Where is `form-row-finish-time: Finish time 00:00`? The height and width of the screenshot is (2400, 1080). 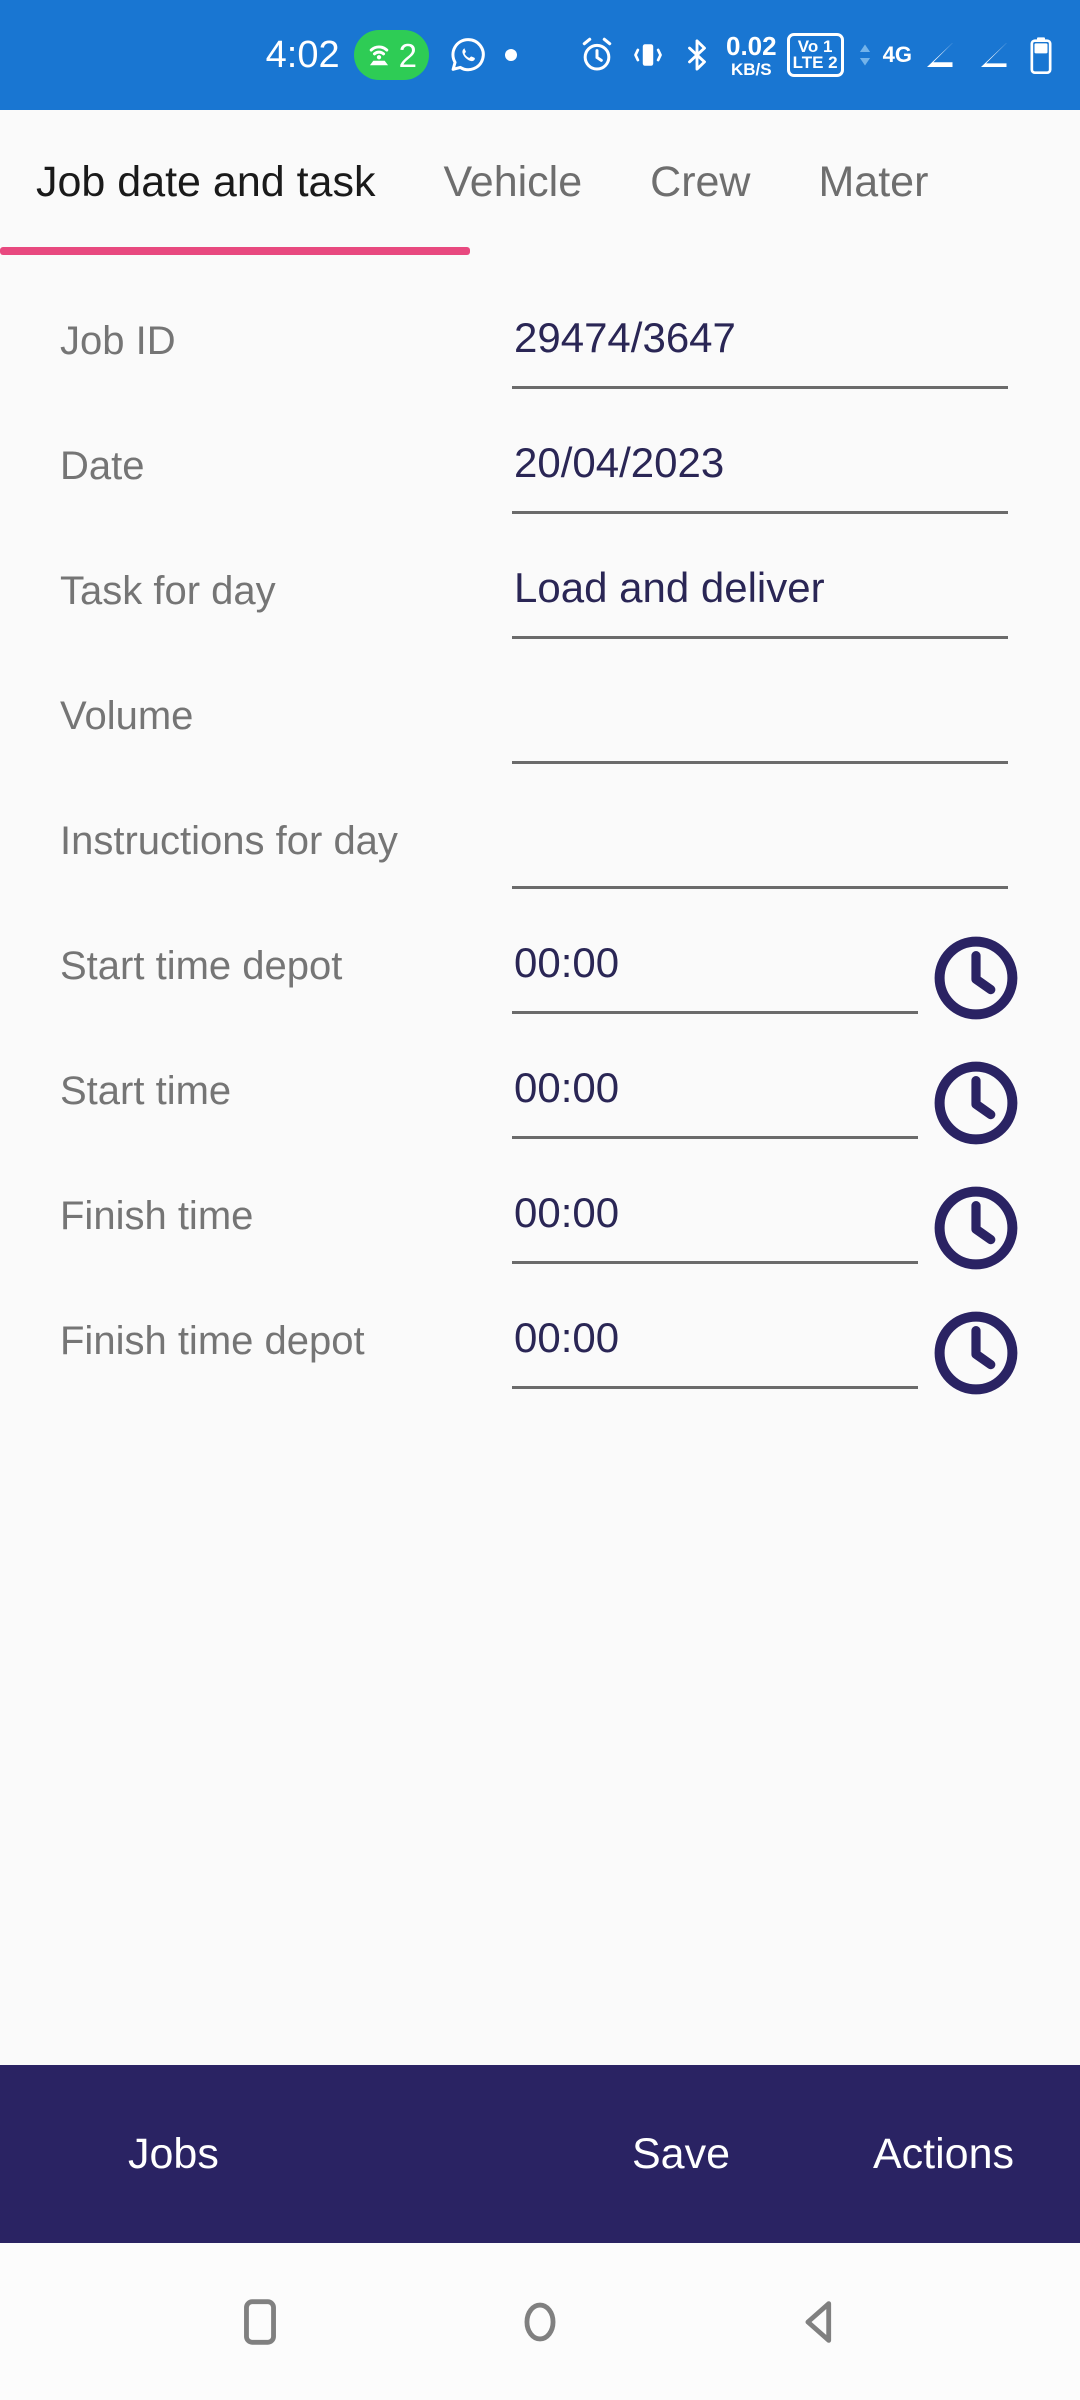 form-row-finish-time: Finish time 00:00 is located at coordinates (540, 1238).